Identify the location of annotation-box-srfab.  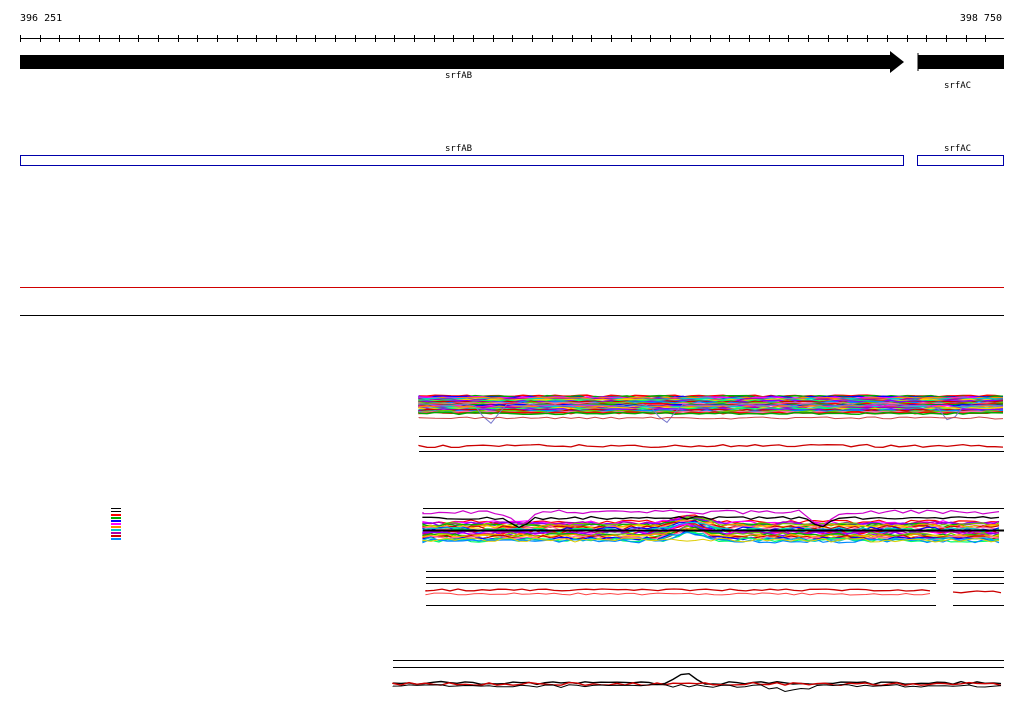
(462, 160).